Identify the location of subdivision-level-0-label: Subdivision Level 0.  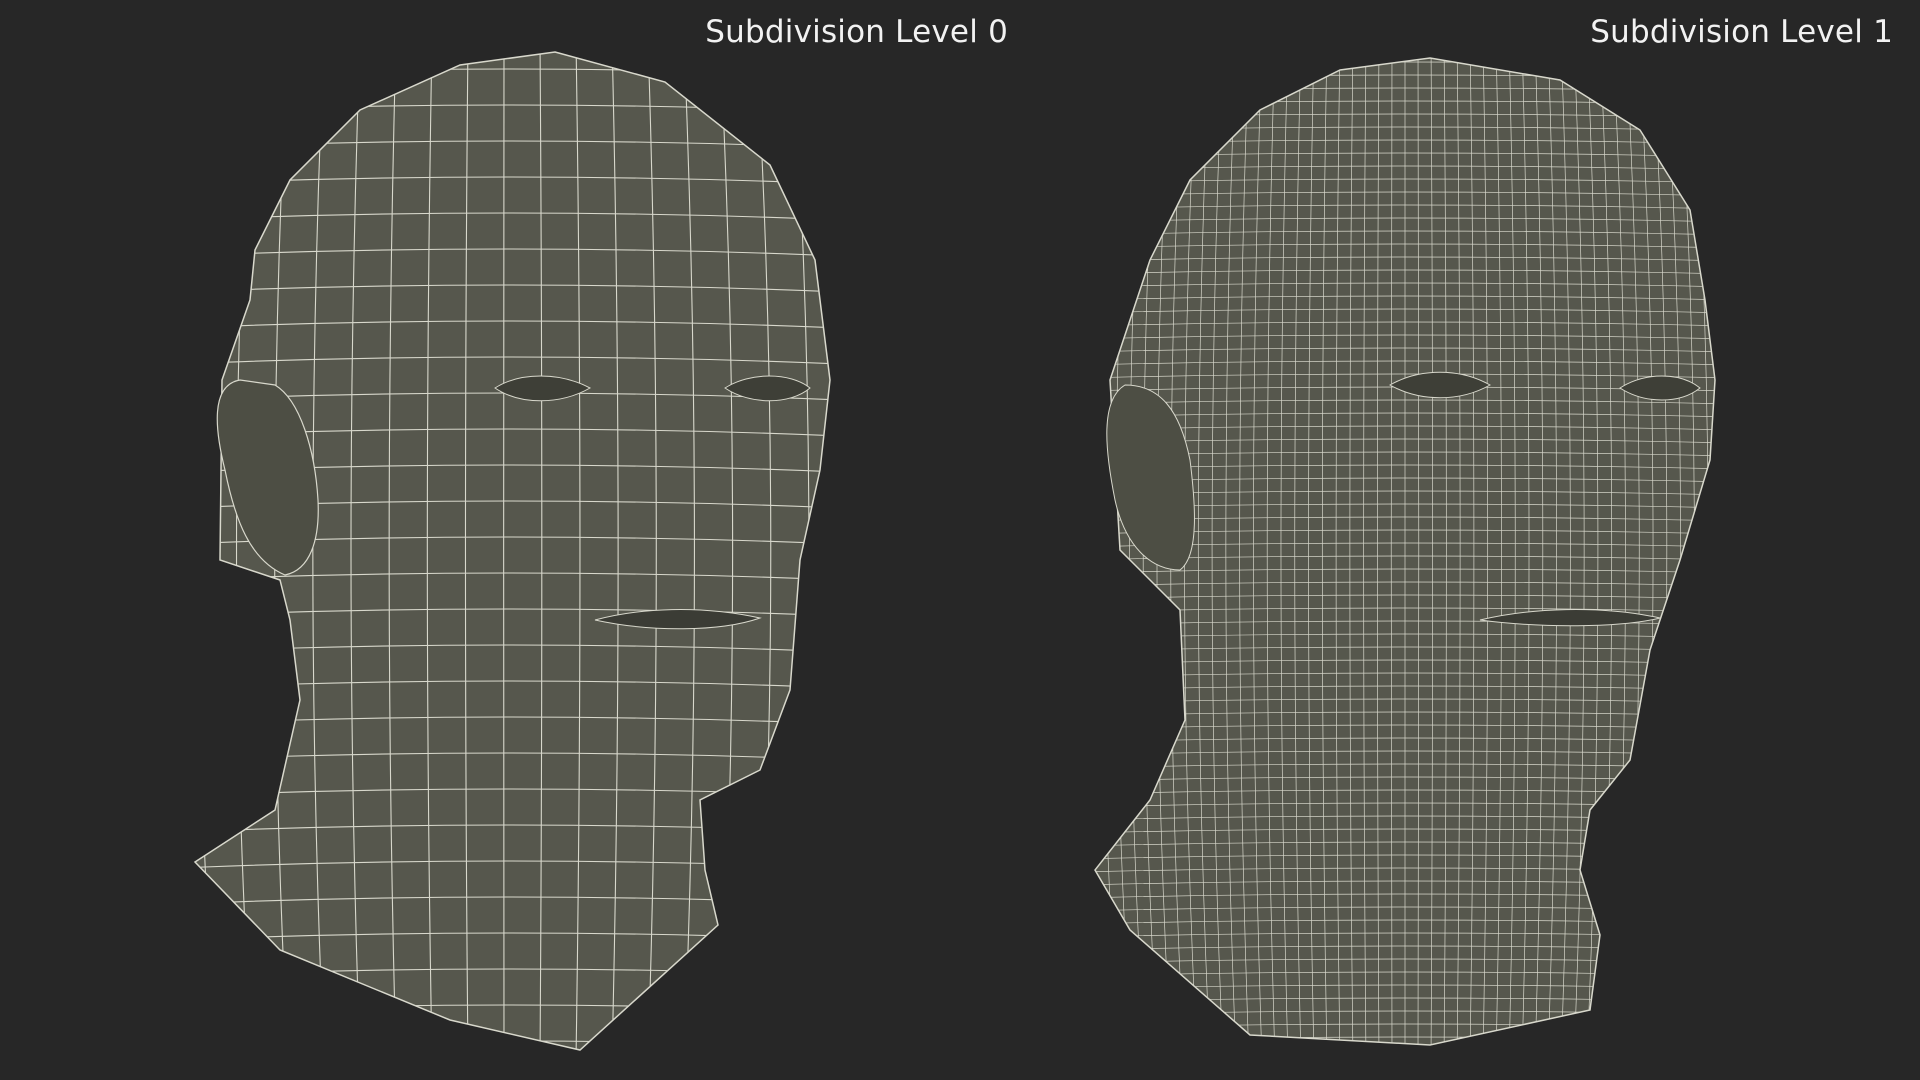
(856, 32).